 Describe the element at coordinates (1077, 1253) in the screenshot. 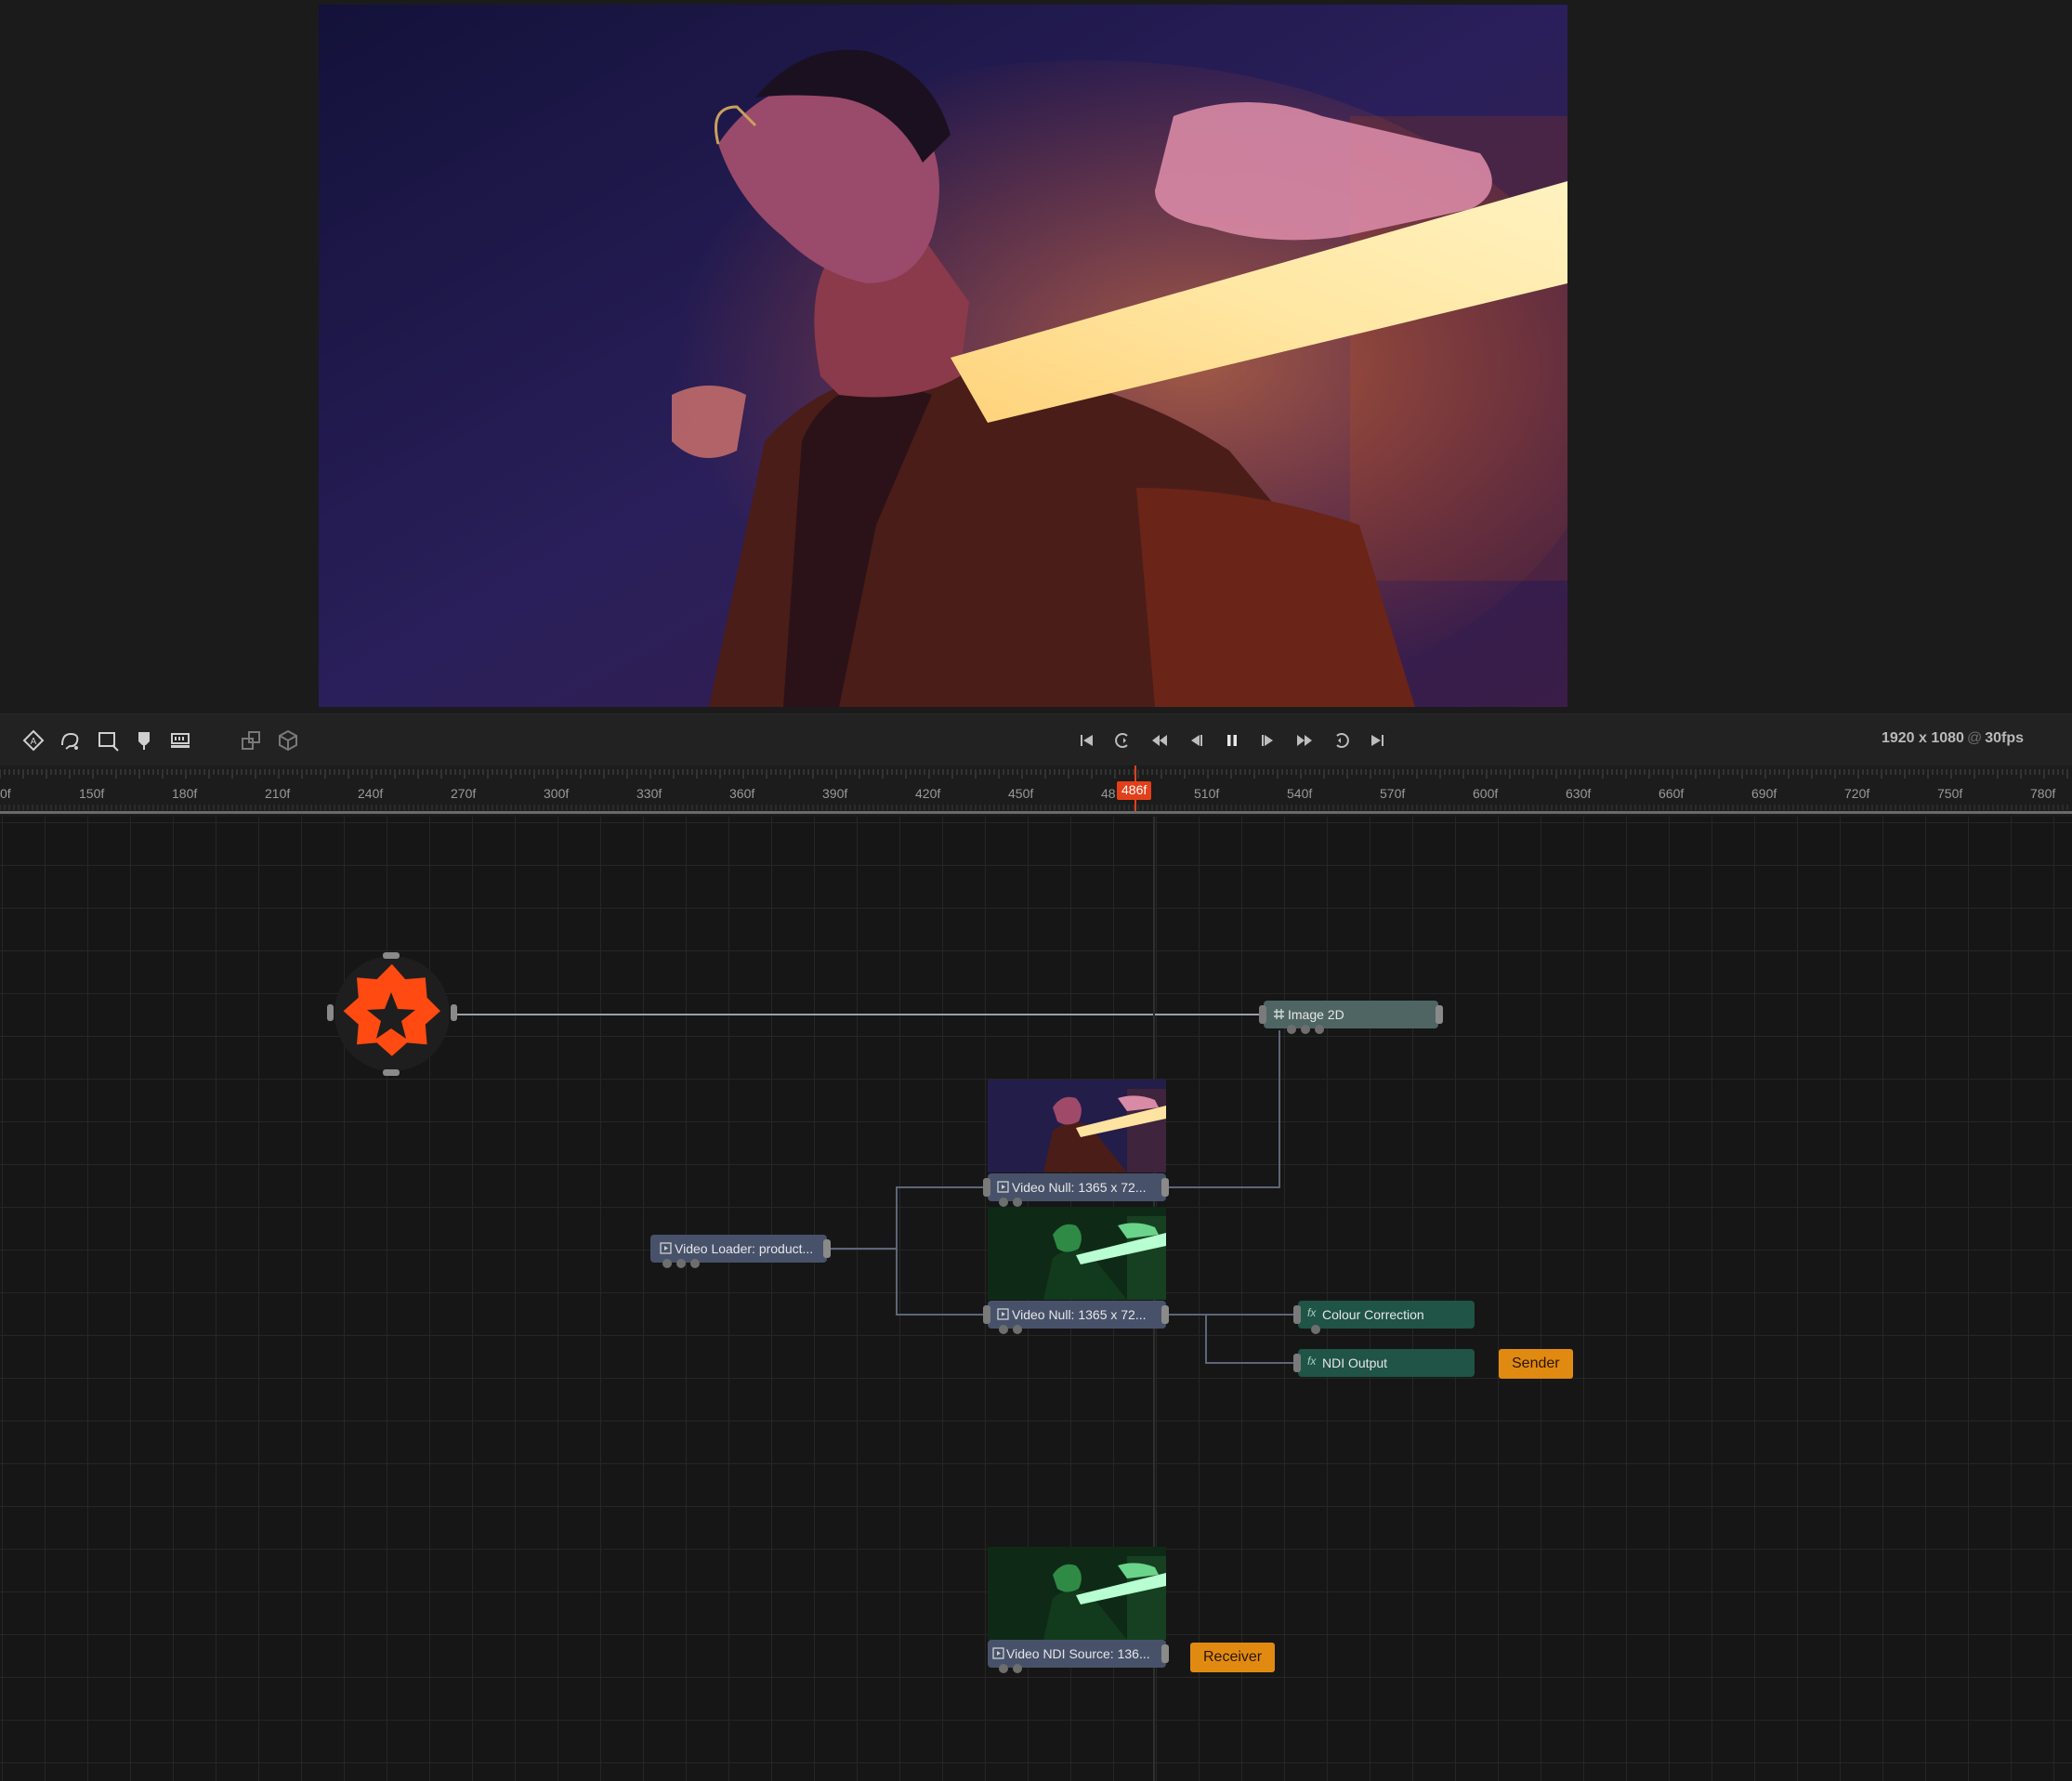

I see `video-null-2-thumbnail` at that location.